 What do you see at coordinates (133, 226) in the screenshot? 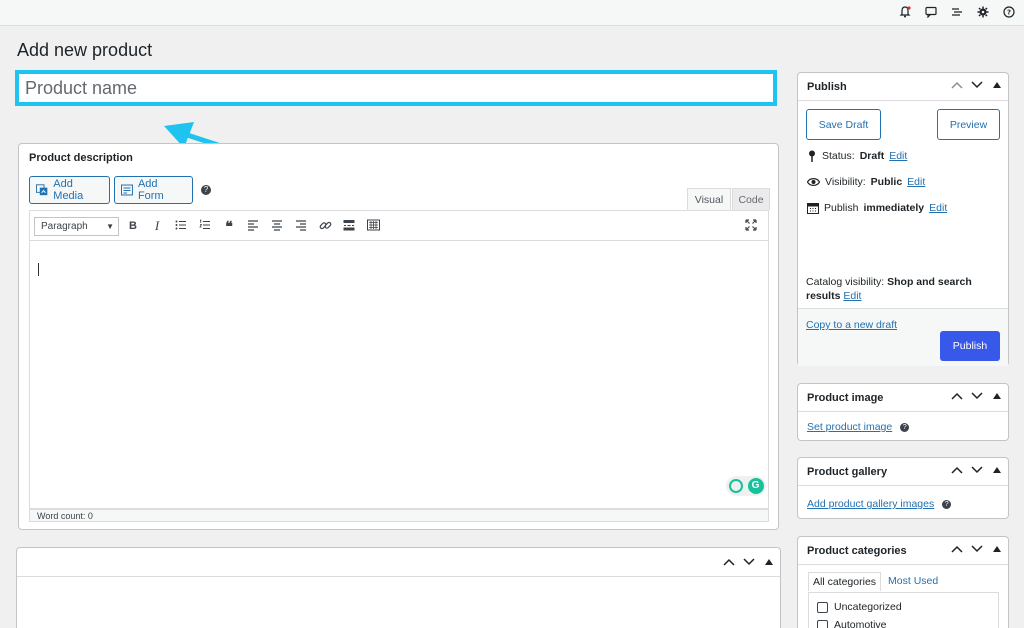
I see `bold-icon: B` at bounding box center [133, 226].